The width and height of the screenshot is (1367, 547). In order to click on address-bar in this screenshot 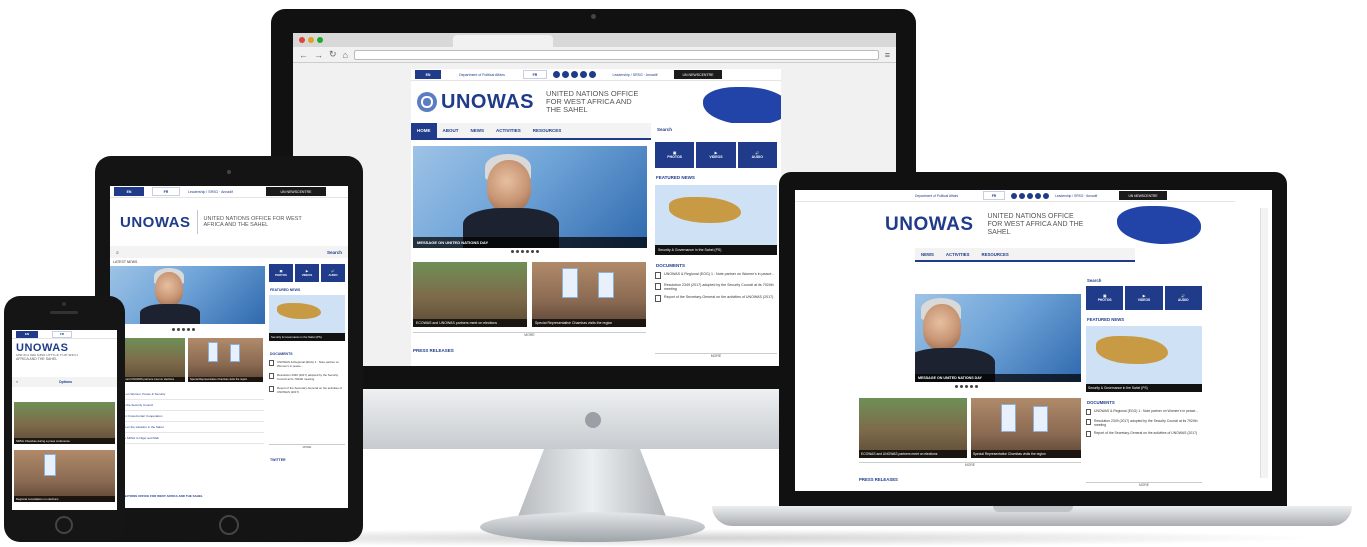, I will do `click(616, 54)`.